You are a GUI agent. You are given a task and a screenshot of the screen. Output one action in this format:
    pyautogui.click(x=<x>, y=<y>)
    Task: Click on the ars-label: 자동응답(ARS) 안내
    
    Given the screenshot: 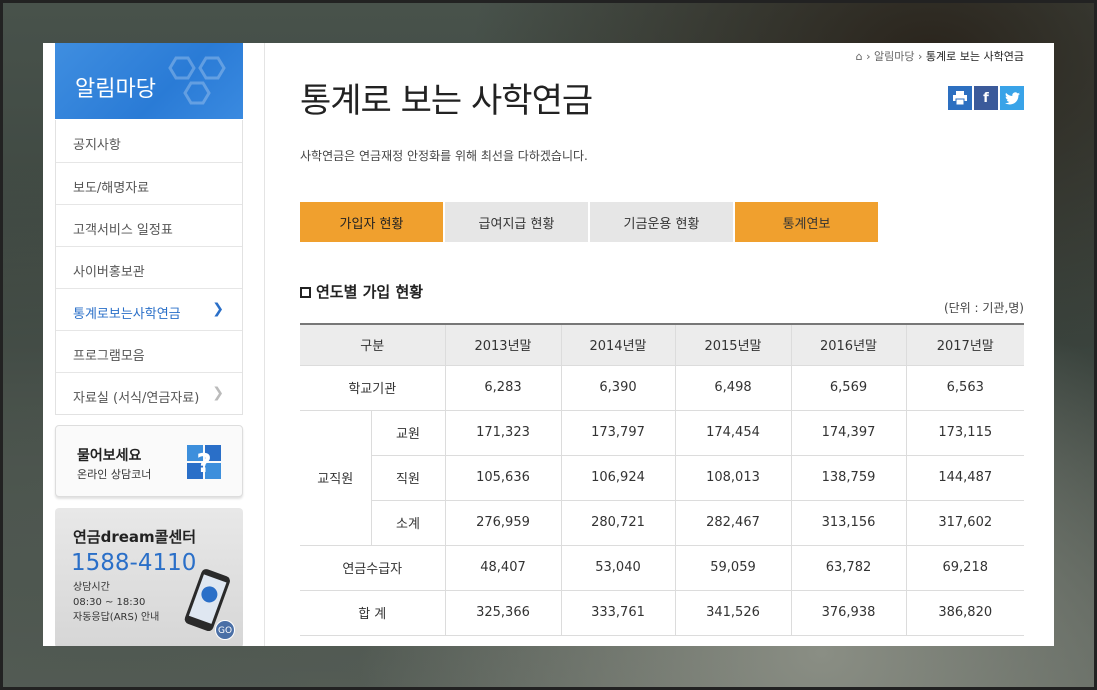 What is the action you would take?
    pyautogui.click(x=116, y=617)
    